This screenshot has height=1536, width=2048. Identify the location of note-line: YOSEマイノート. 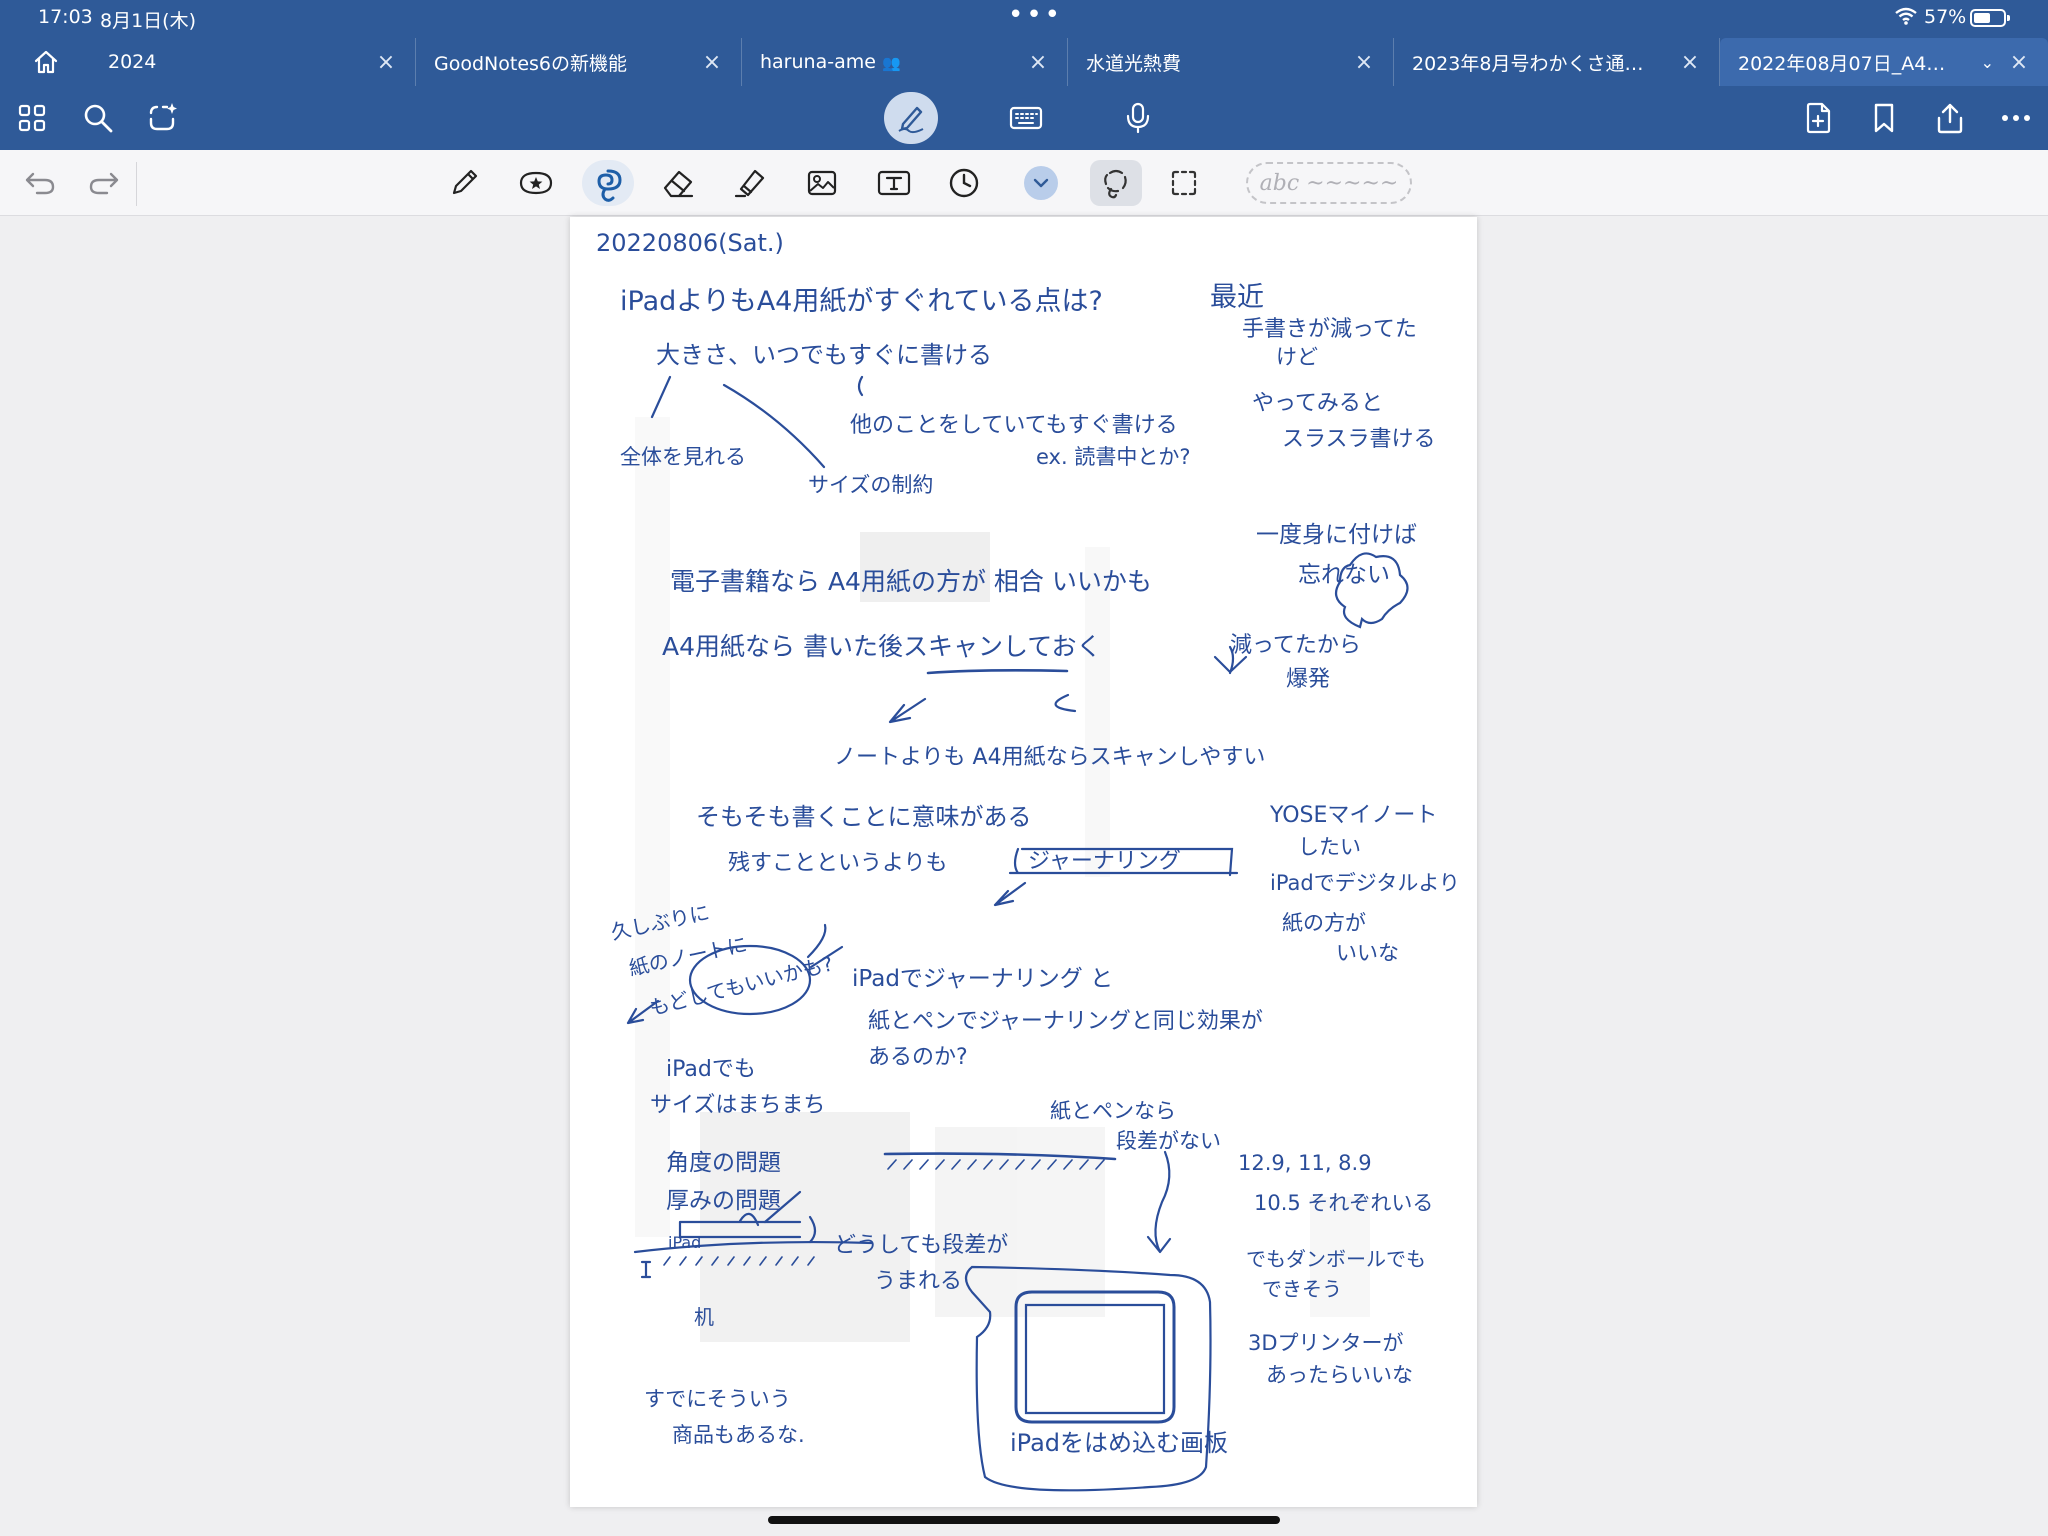
(1354, 815).